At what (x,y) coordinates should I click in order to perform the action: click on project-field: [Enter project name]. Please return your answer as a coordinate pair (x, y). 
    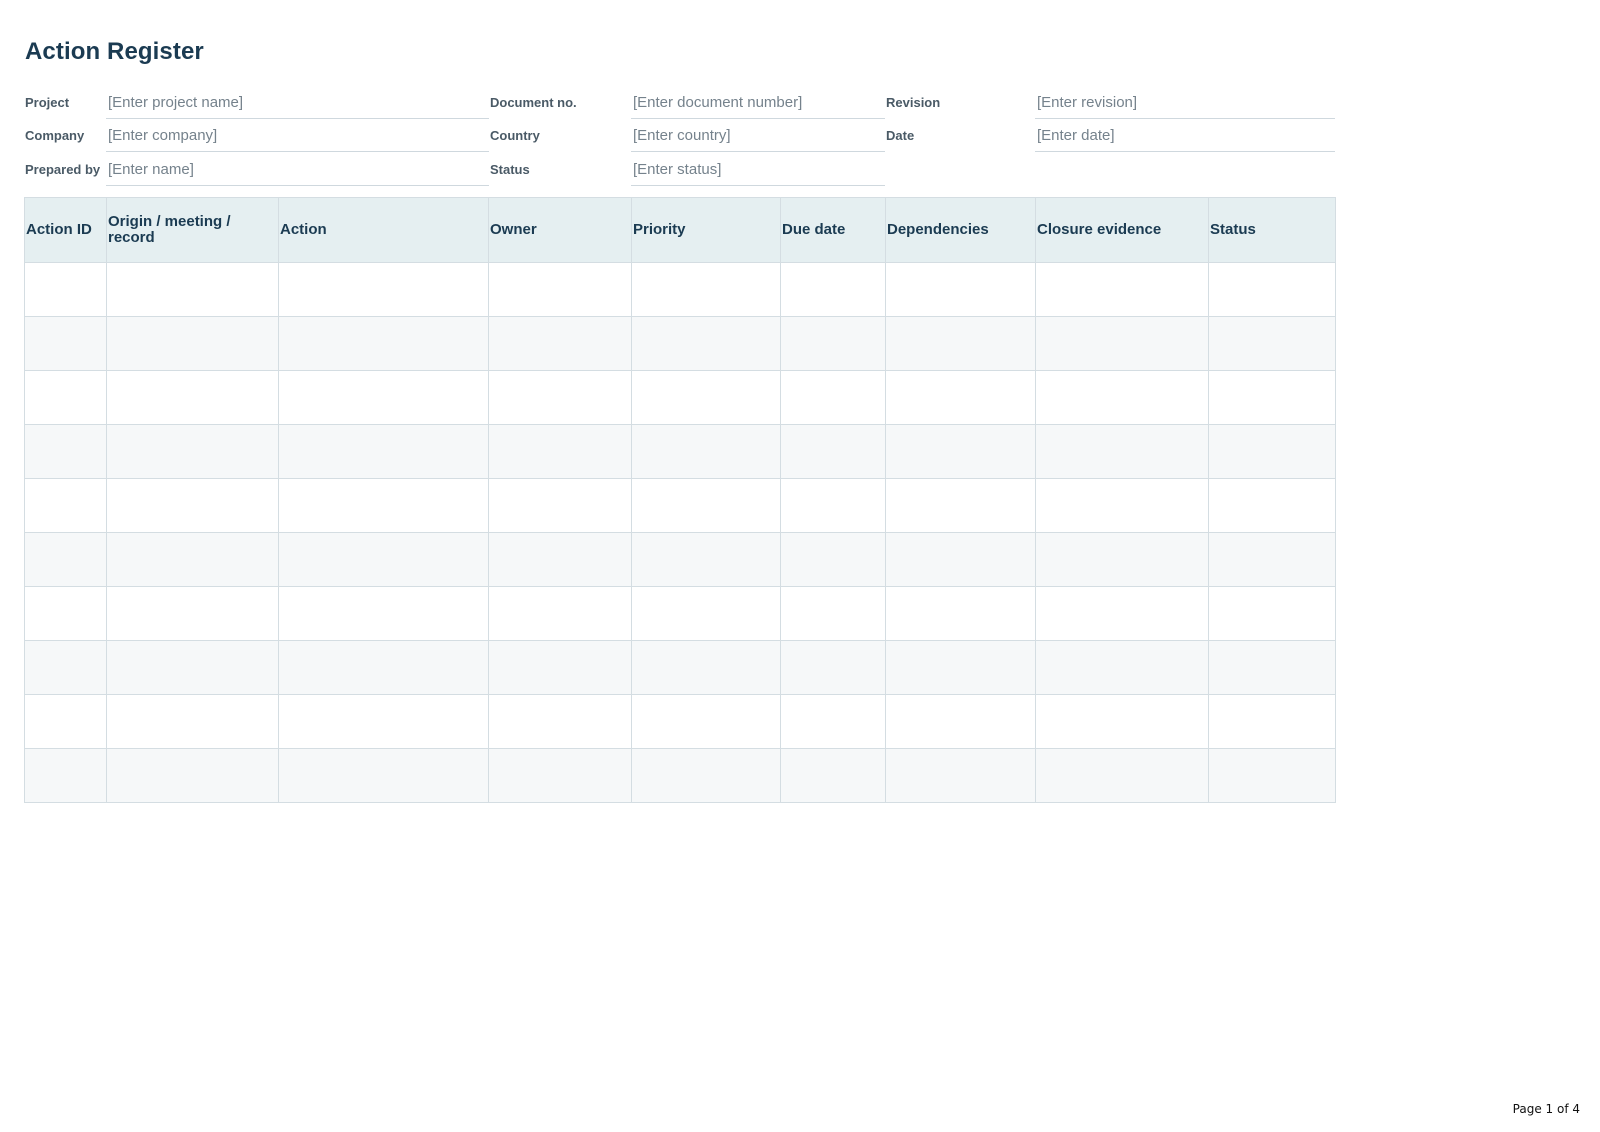
    Looking at the image, I should click on (297, 102).